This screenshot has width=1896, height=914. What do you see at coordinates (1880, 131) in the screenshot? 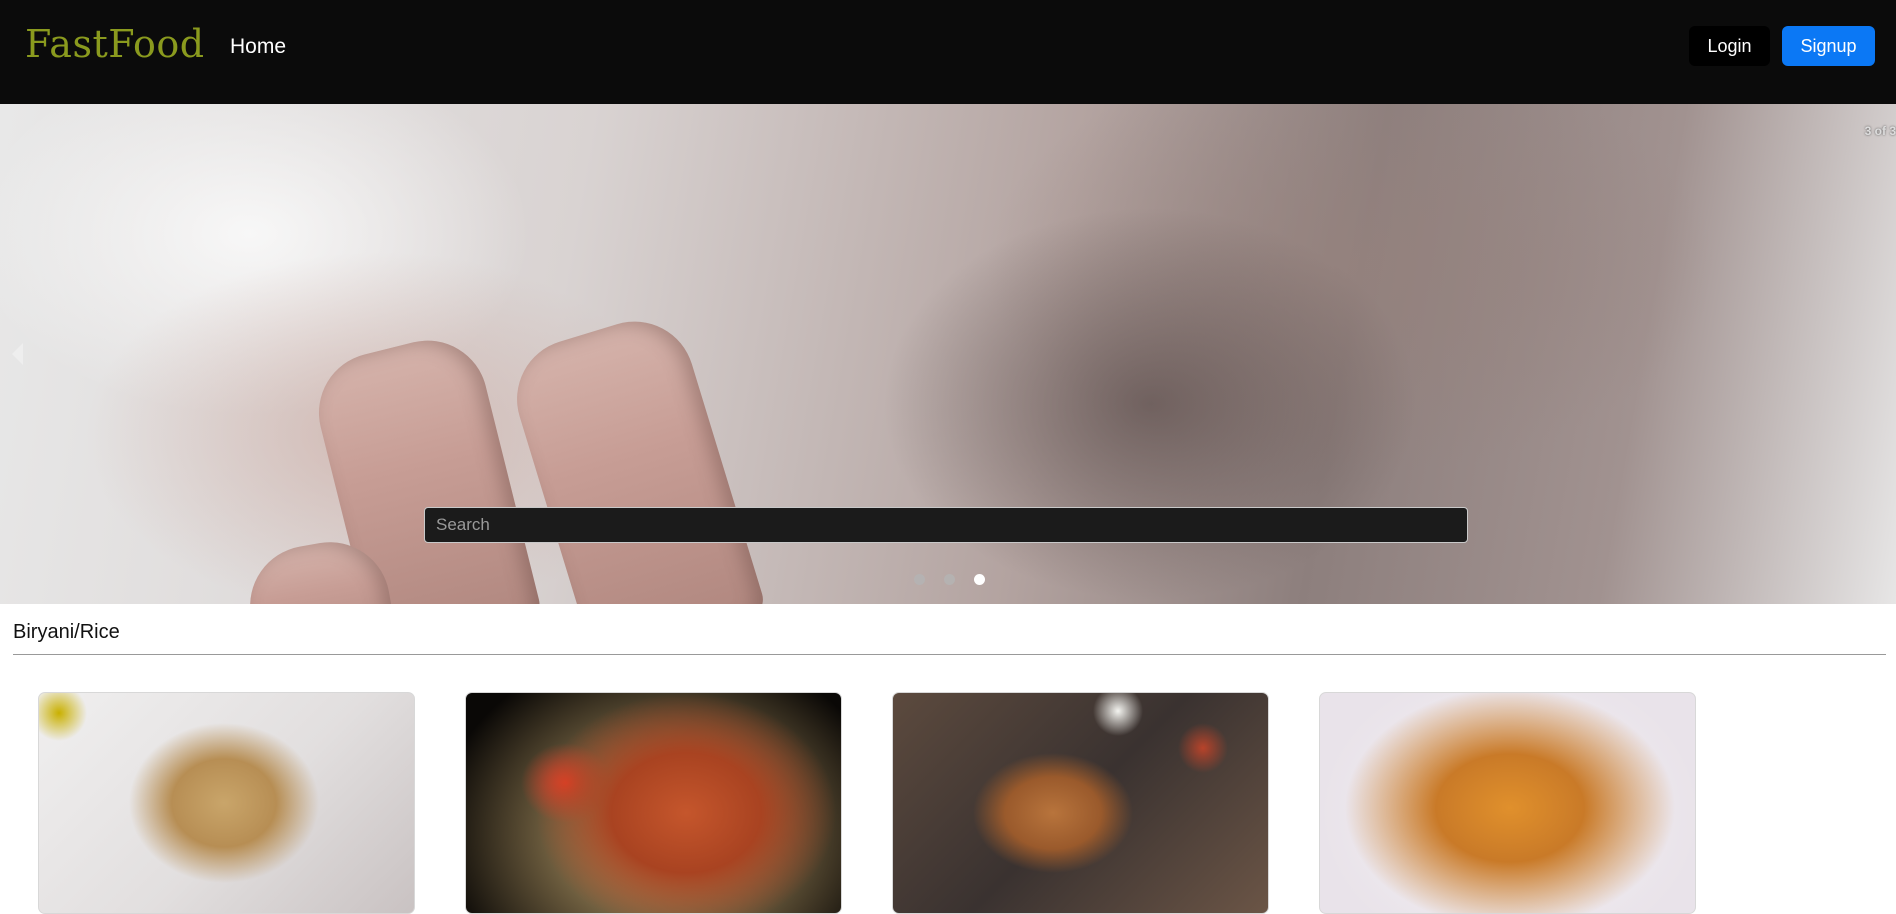
I see `slide-counter: 3 of 3` at bounding box center [1880, 131].